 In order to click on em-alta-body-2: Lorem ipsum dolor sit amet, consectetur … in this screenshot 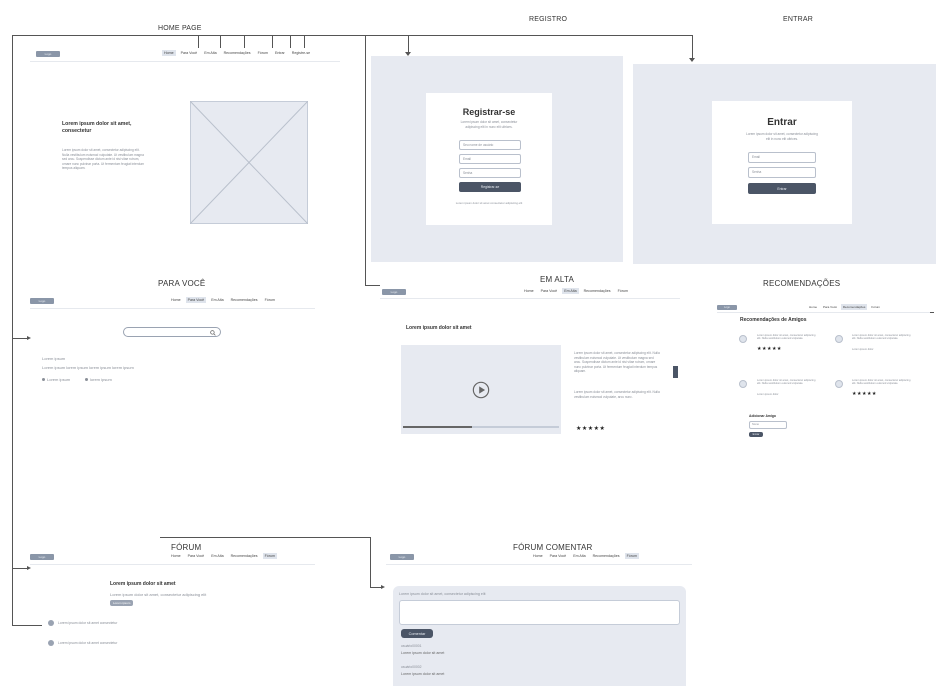, I will do `click(617, 394)`.